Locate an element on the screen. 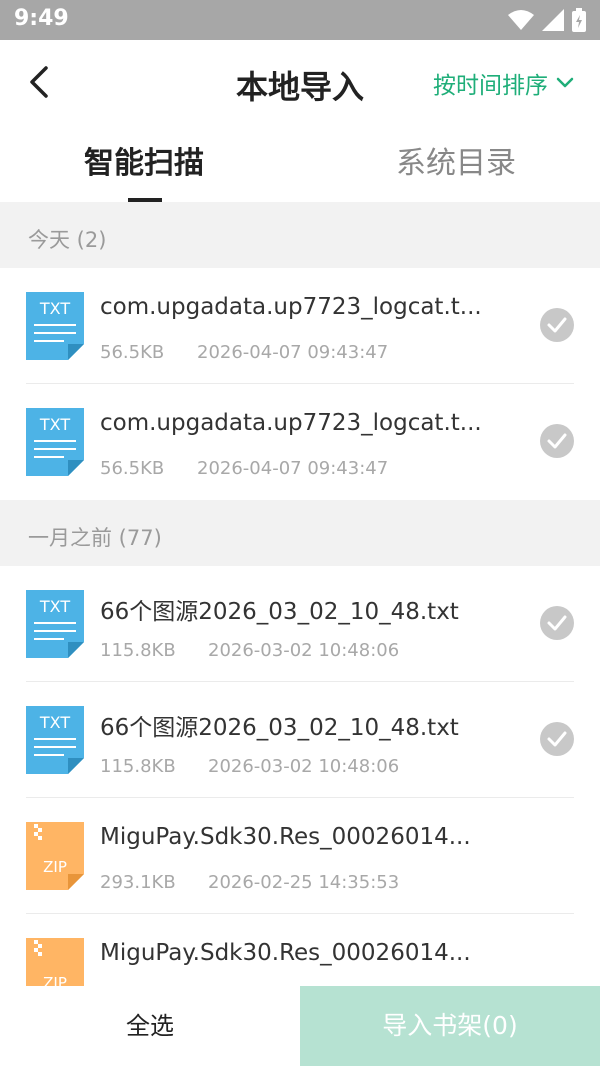  tab-system-directory: 系统目录 is located at coordinates (453, 160).